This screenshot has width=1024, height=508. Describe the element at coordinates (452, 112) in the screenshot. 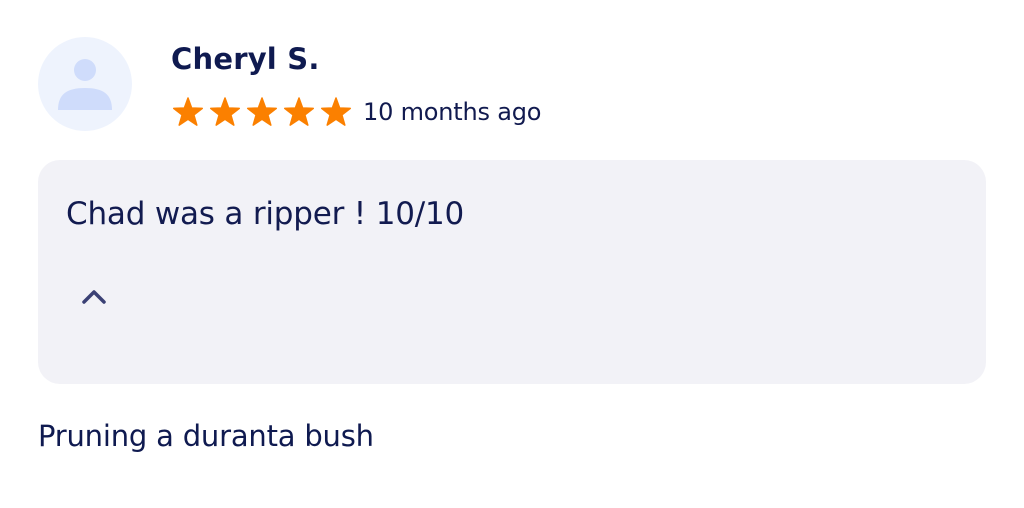

I see `review-date: 10 months ago` at that location.